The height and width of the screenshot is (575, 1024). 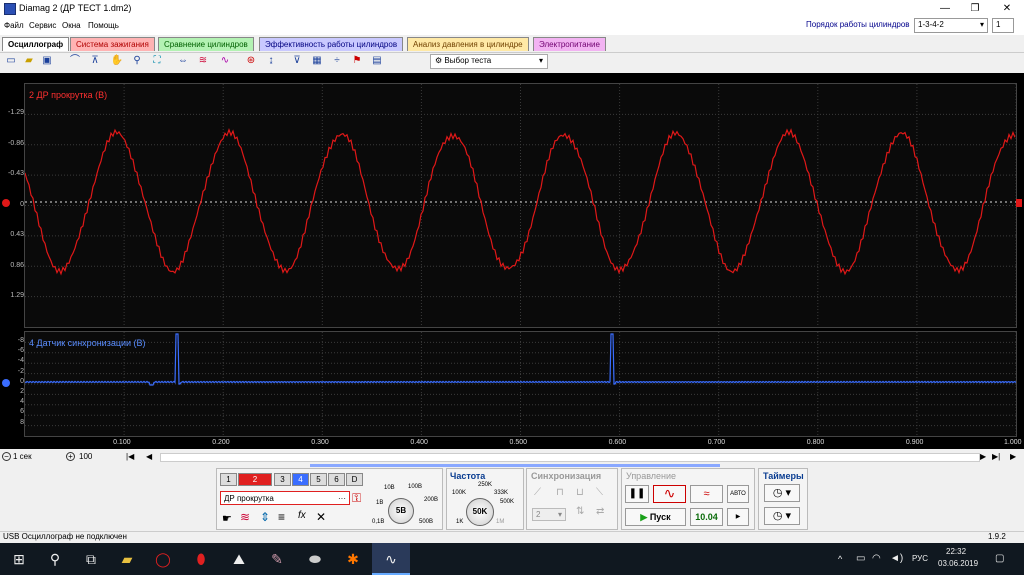 I want to click on trigger-icon: ⊛, so click(x=251, y=61).